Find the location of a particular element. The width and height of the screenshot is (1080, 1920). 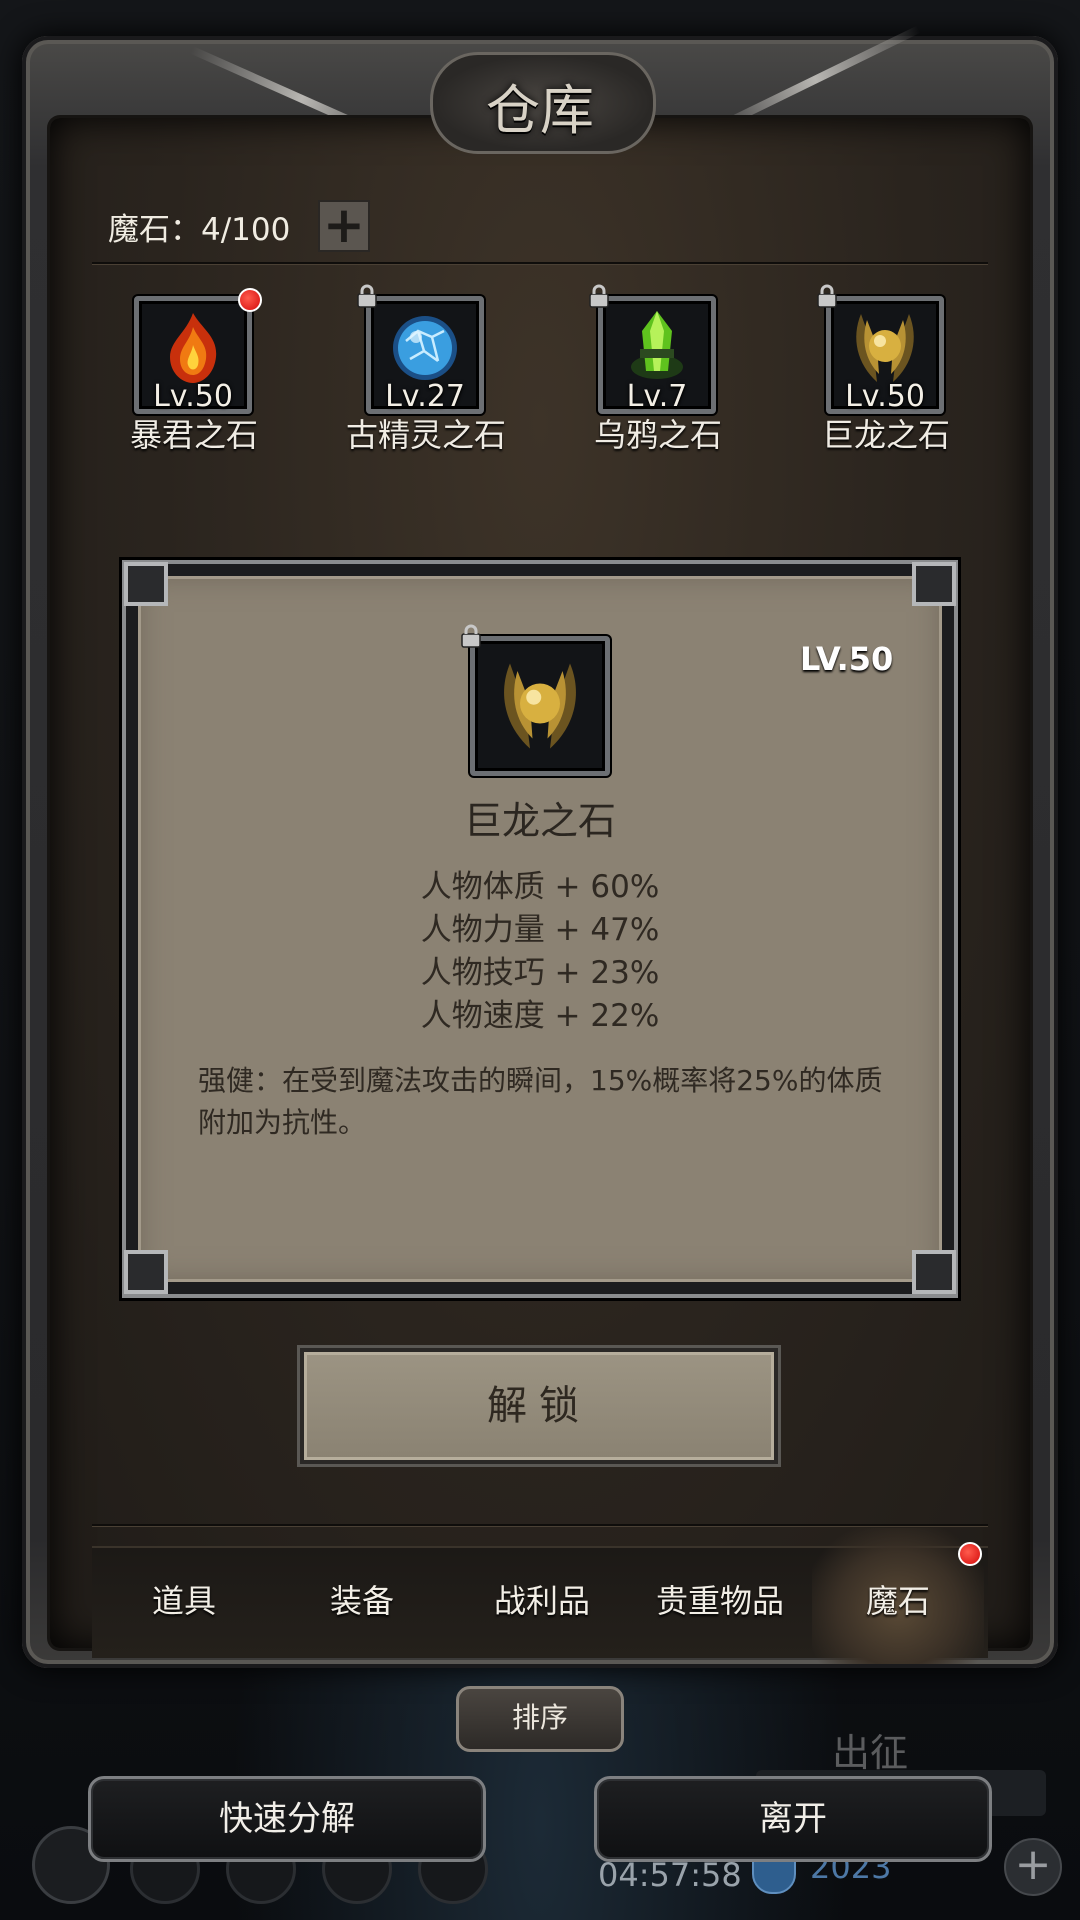

leave-button: 离开 is located at coordinates (793, 1819).